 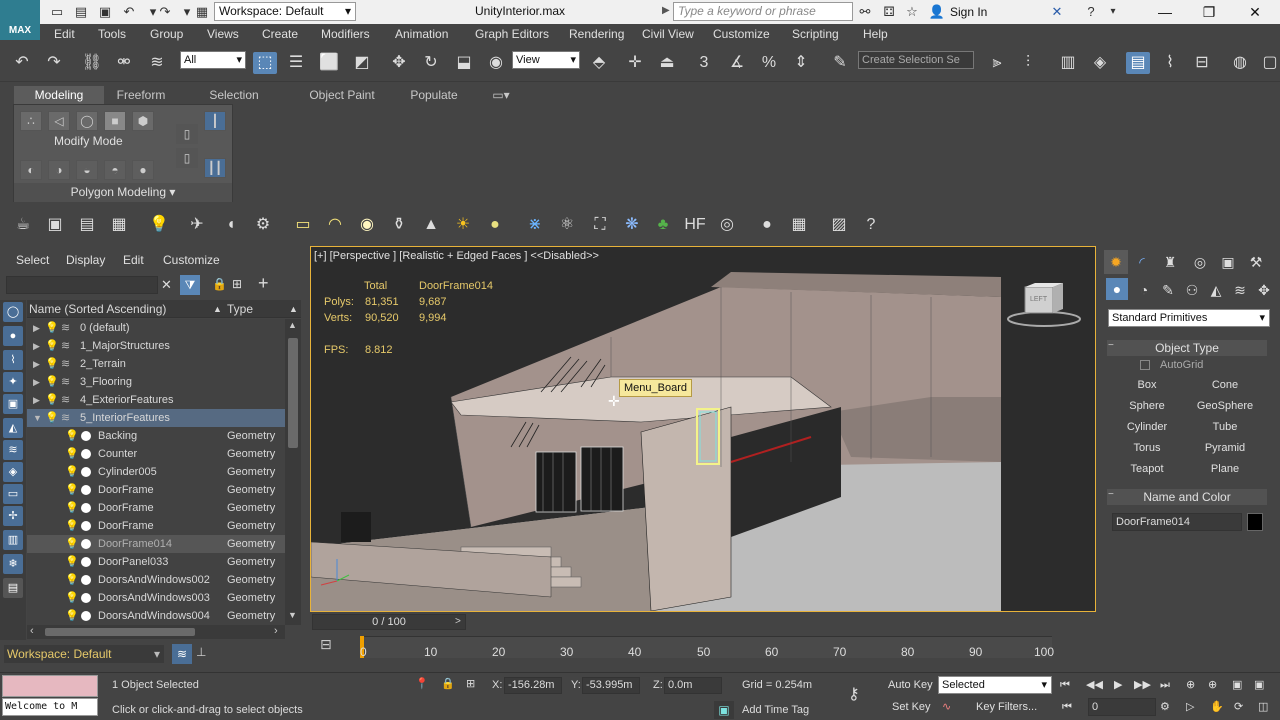 I want to click on material-editor-icon: ◍, so click(x=1240, y=63).